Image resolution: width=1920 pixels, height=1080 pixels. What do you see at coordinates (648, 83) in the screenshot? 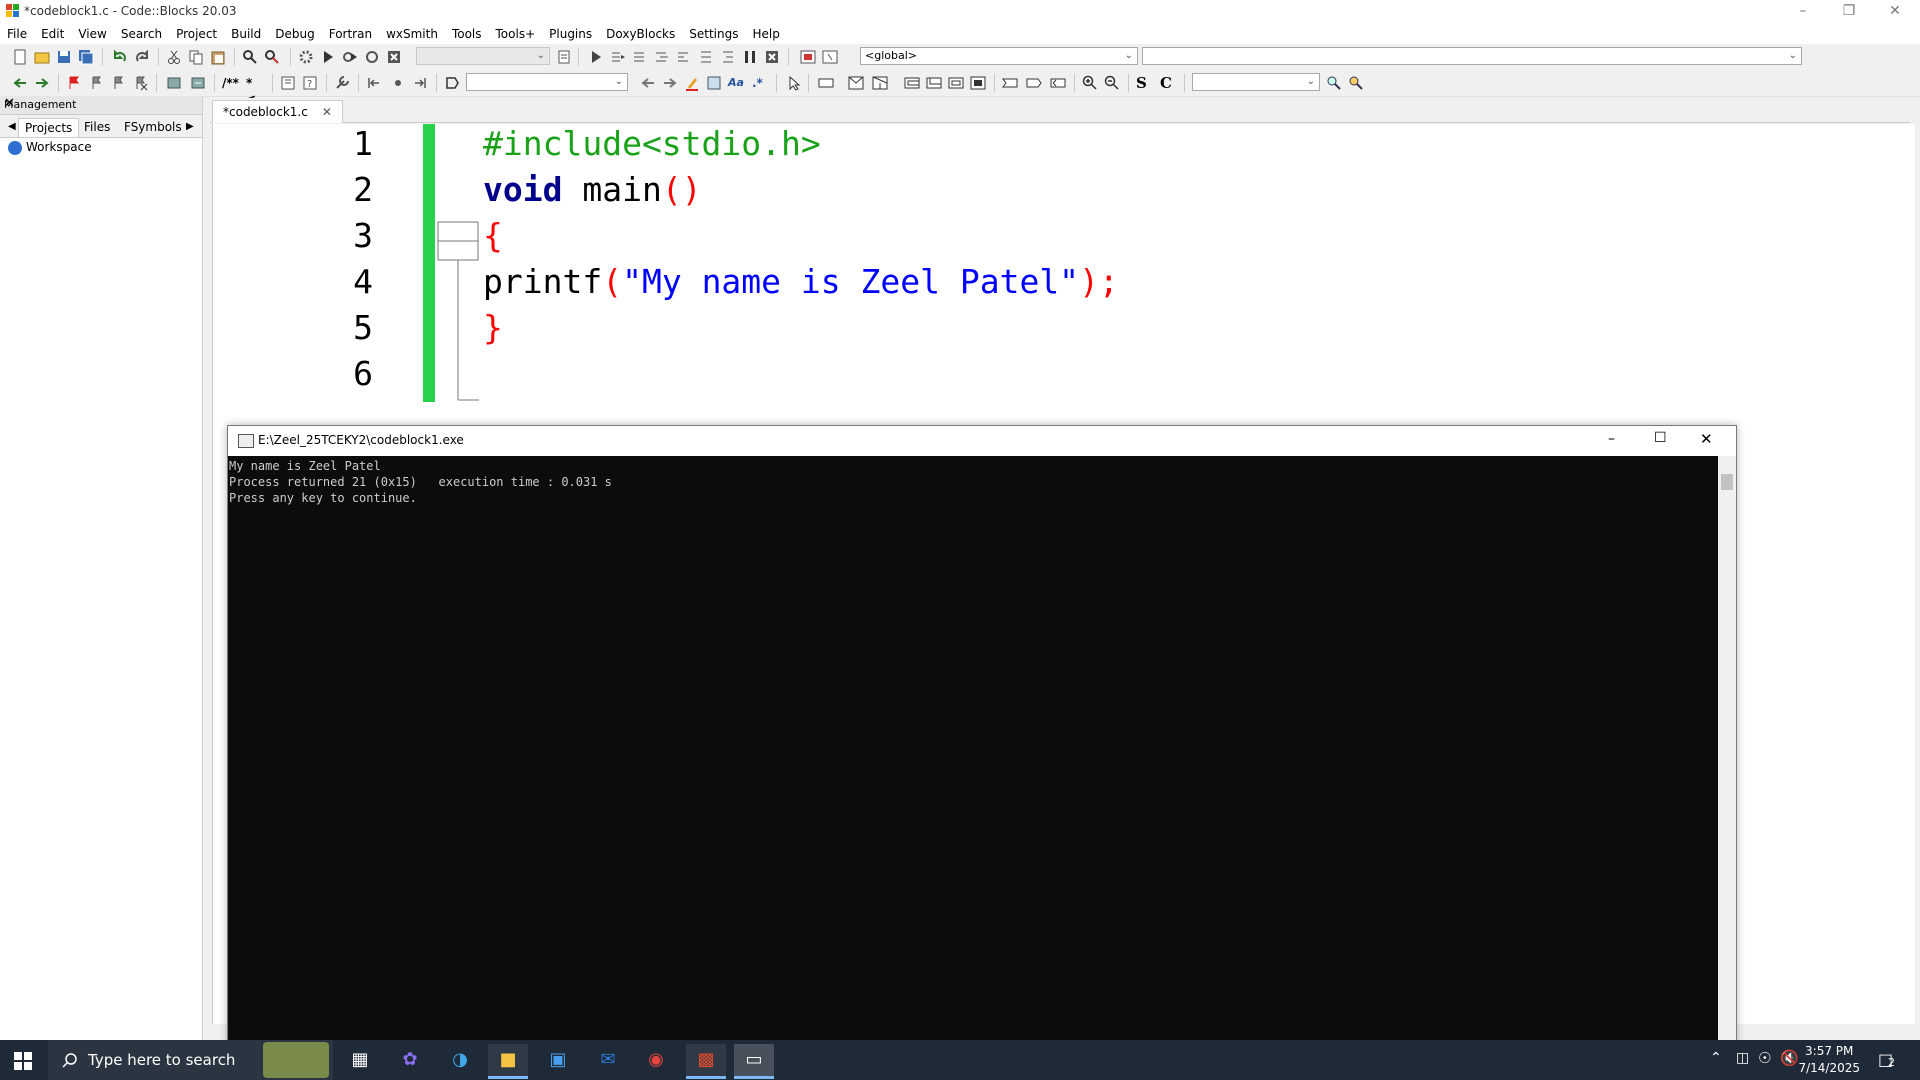
I see `search-prev-icon` at bounding box center [648, 83].